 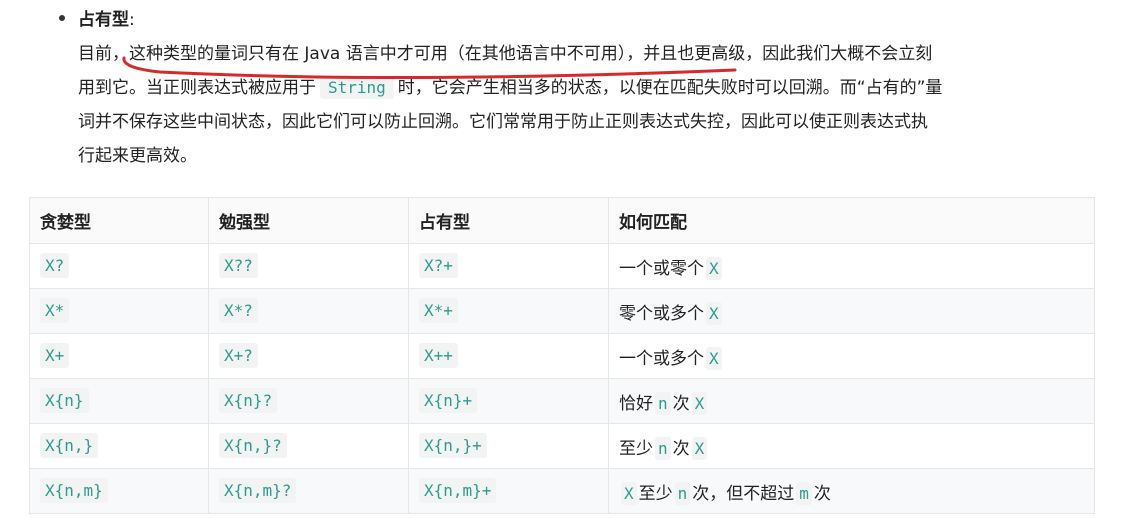 What do you see at coordinates (743, 493) in the screenshot?
I see `desc-text: 次，但不超过` at bounding box center [743, 493].